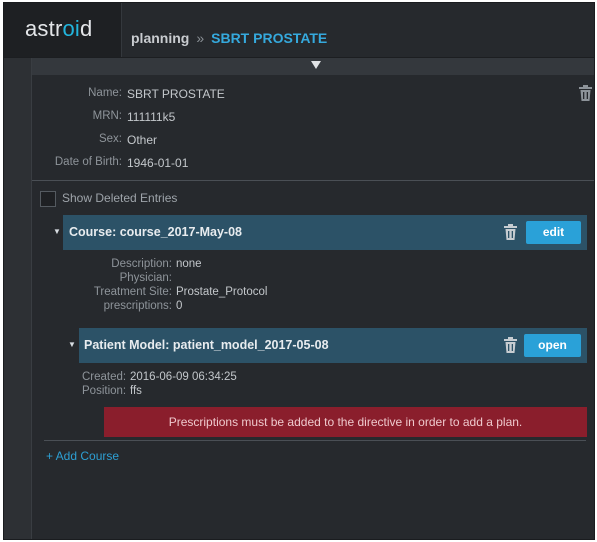 The height and width of the screenshot is (542, 597). Describe the element at coordinates (137, 306) in the screenshot. I see `course-prescriptions-label: prescriptions:` at that location.